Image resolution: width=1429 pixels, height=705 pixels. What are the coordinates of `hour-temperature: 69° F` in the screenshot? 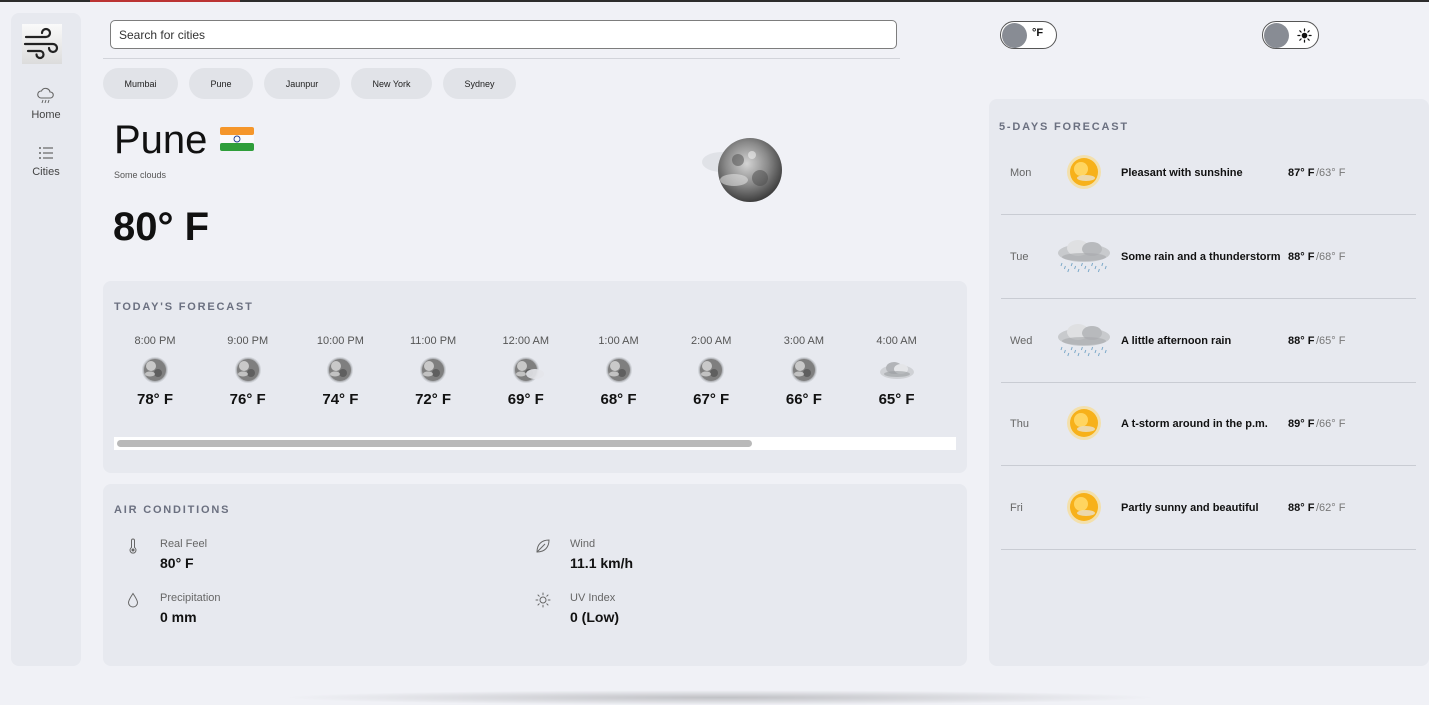 It's located at (525, 399).